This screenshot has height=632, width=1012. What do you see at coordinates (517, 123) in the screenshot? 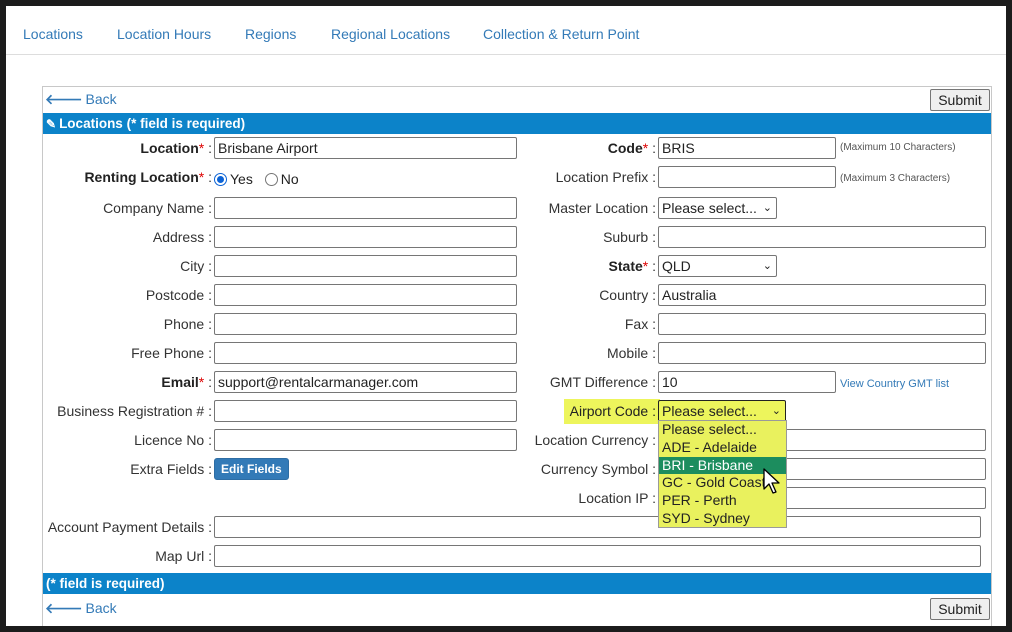
I see `form-header-bar: ✎ Locations (* field is required)` at bounding box center [517, 123].